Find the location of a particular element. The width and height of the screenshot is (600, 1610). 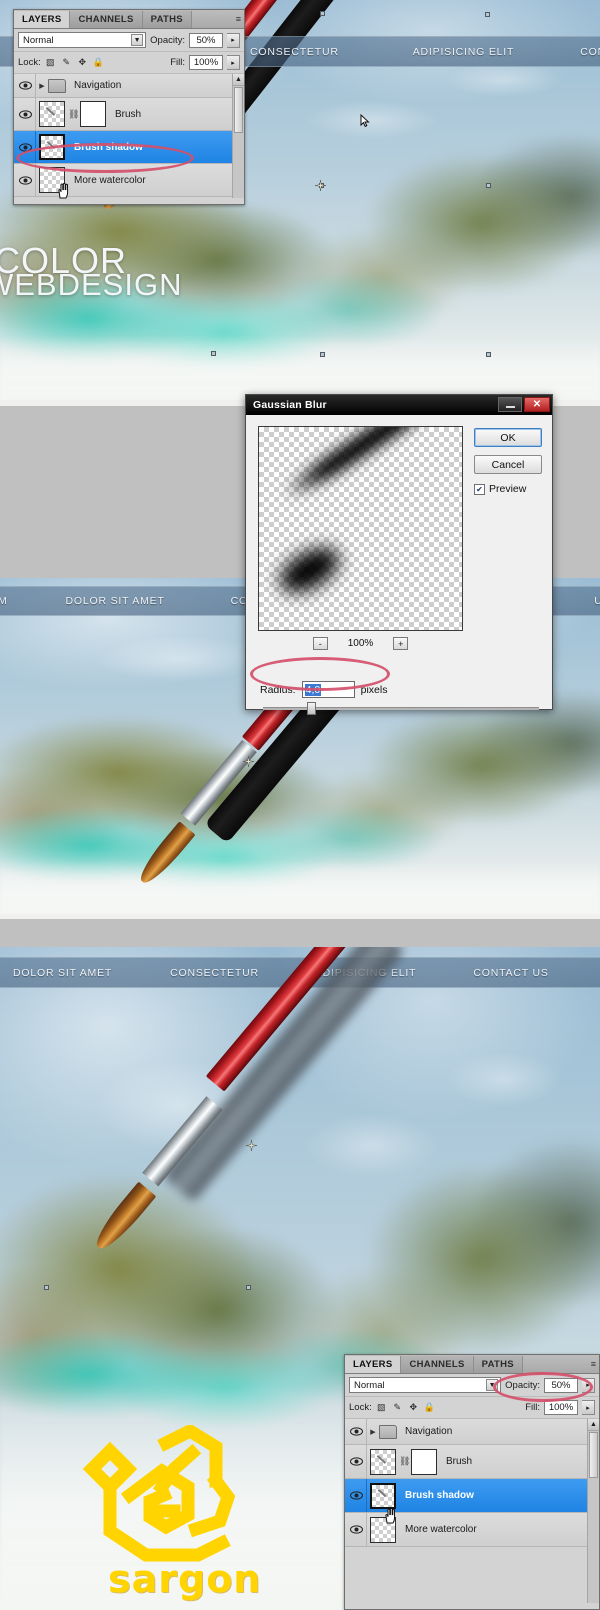

blur-preview is located at coordinates (360, 528).